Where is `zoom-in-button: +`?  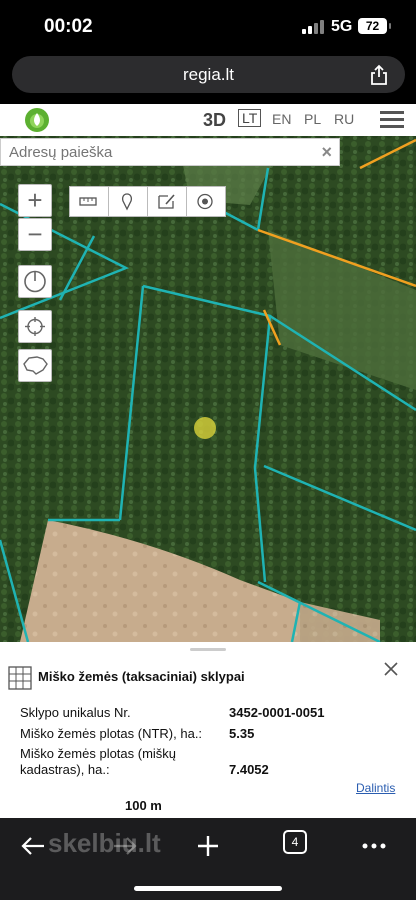
zoom-in-button: + is located at coordinates (35, 200).